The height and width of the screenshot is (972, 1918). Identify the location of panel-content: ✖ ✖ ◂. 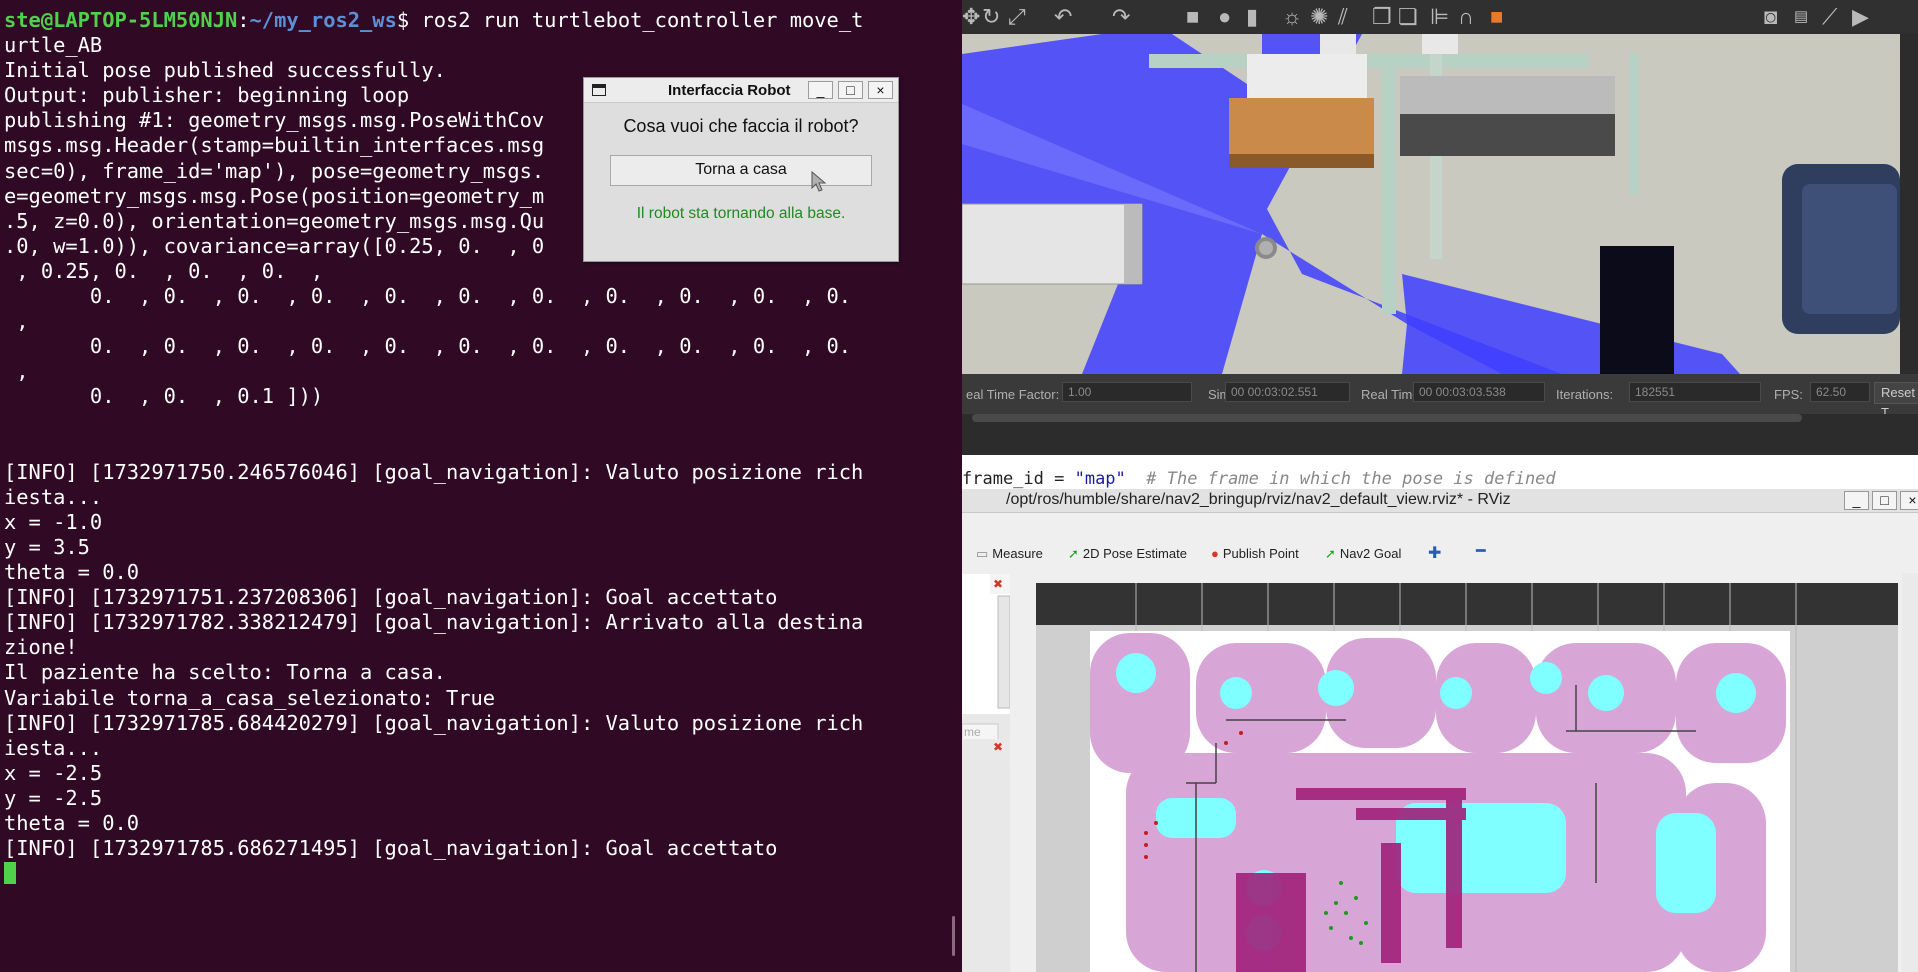
(991, 670).